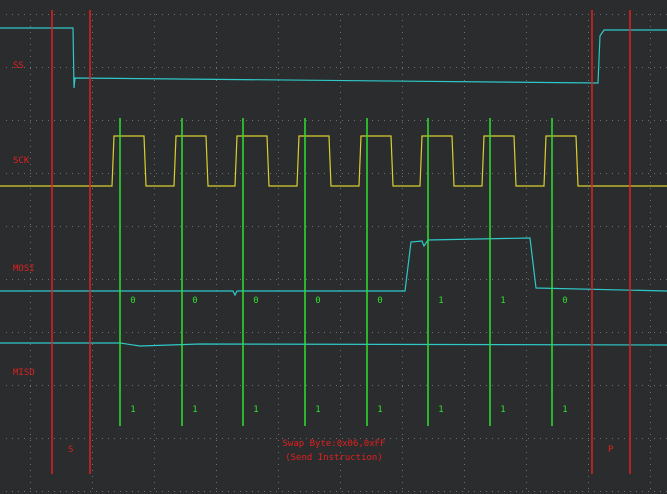 This screenshot has width=667, height=494. Describe the element at coordinates (333, 161) in the screenshot. I see `sck-trace` at that location.